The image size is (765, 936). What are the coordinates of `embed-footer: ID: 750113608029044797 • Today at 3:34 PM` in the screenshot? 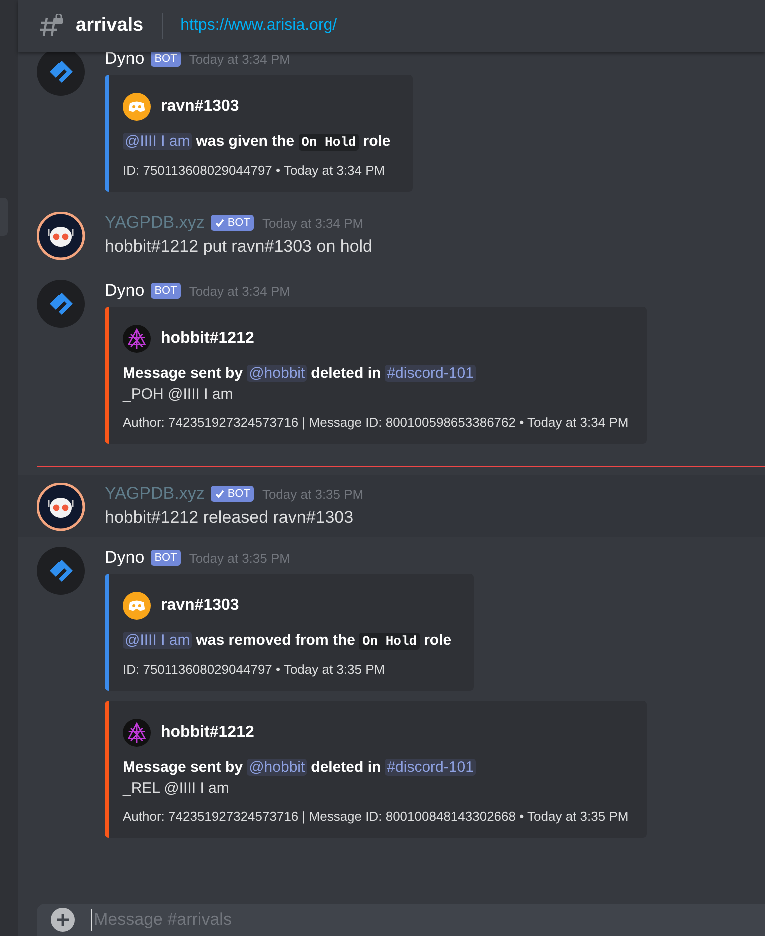 It's located at (259, 170).